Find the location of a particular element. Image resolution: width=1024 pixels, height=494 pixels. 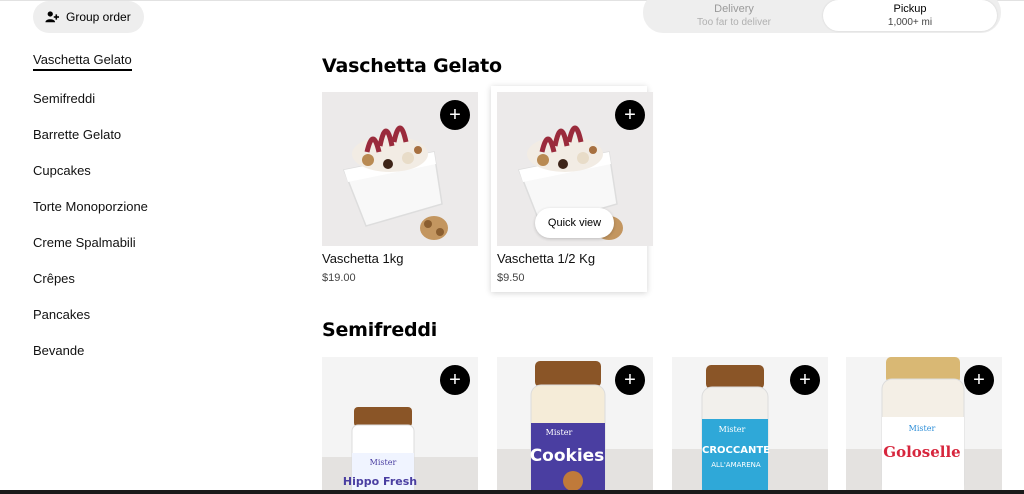

menu-item-card: + Quick view Vaschetta 1/2 Kg $9.50 is located at coordinates (572, 189).